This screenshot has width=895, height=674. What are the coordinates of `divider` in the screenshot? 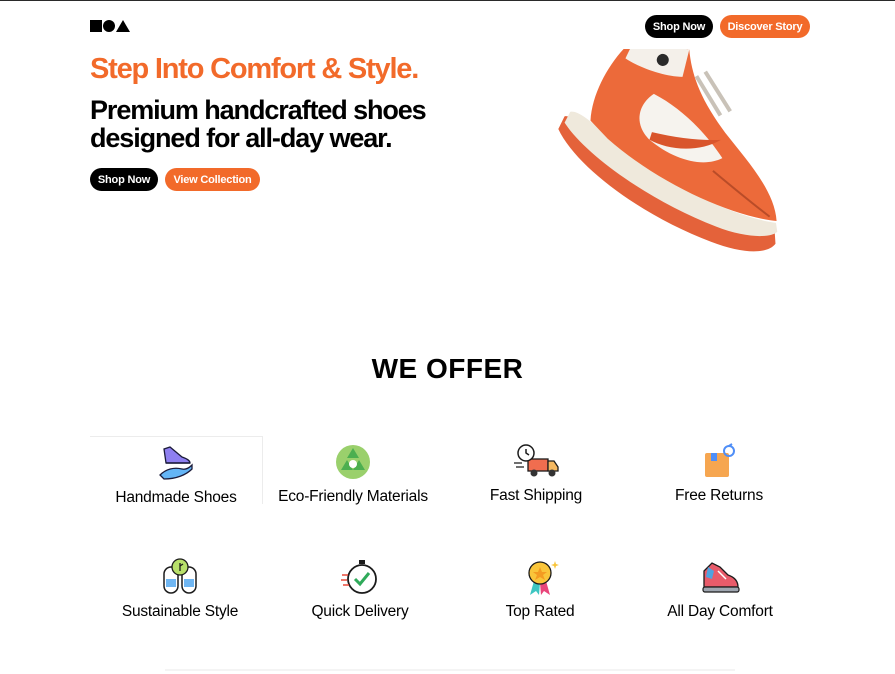 It's located at (450, 670).